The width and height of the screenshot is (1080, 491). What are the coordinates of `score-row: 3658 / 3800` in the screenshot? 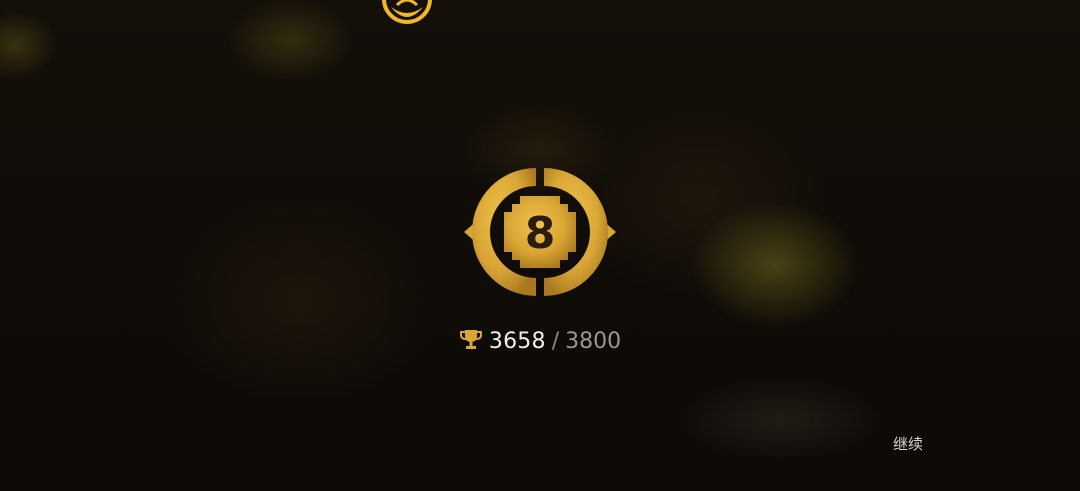 It's located at (540, 341).